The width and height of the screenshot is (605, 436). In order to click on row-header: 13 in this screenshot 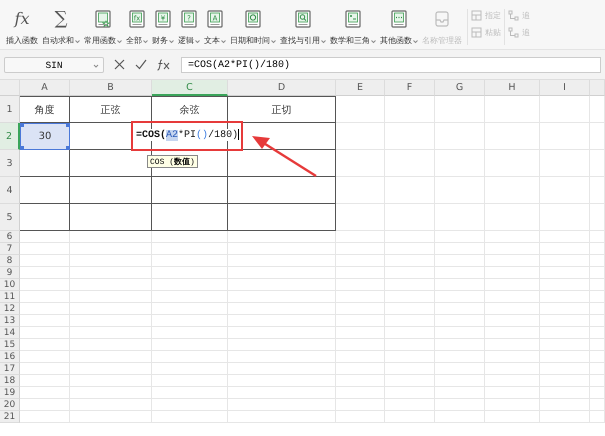, I will do `click(10, 321)`.